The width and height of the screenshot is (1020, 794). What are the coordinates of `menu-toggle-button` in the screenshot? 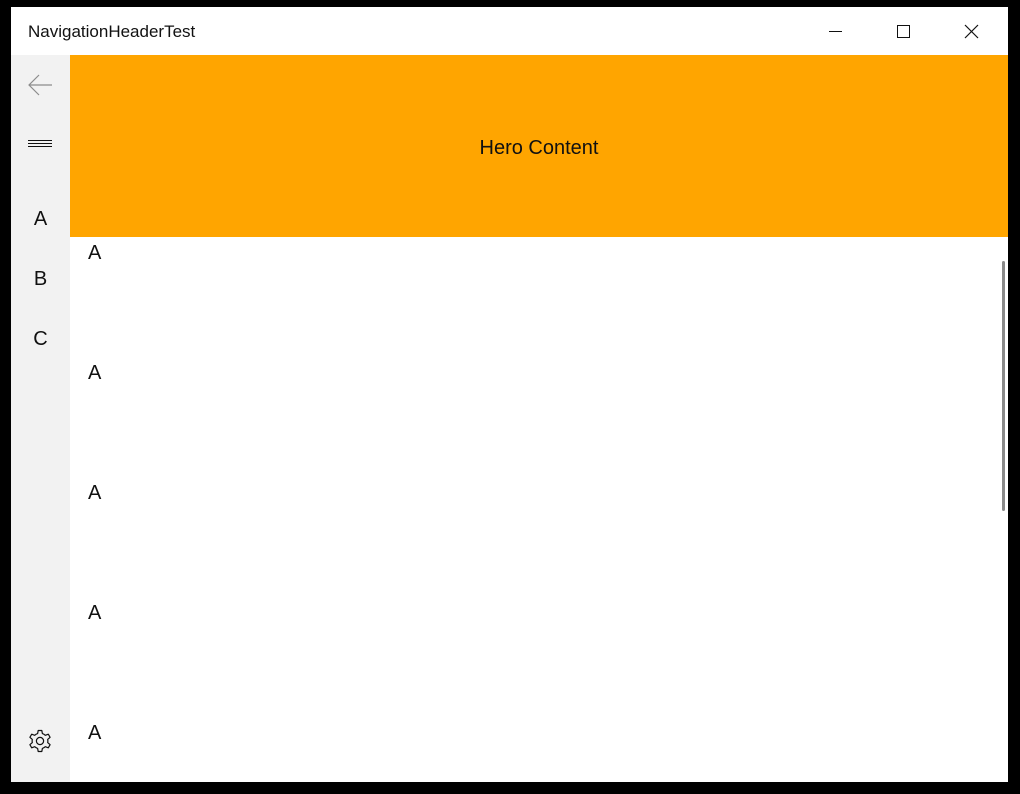 It's located at (40, 145).